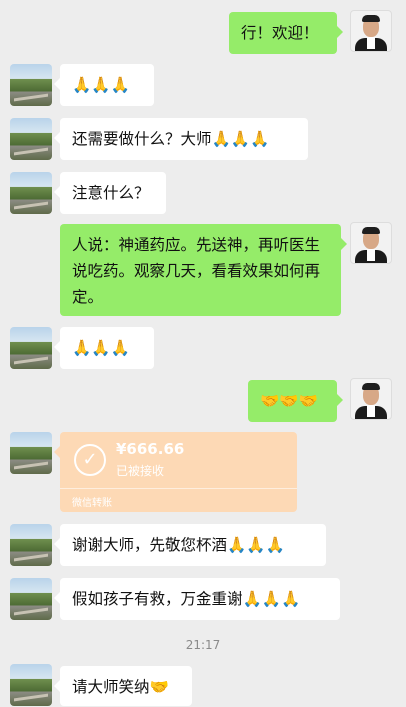 Image resolution: width=406 pixels, height=707 pixels. Describe the element at coordinates (175, 472) in the screenshot. I see `transfer-card: ✓ ¥666.66 已被接收 微信转账` at that location.